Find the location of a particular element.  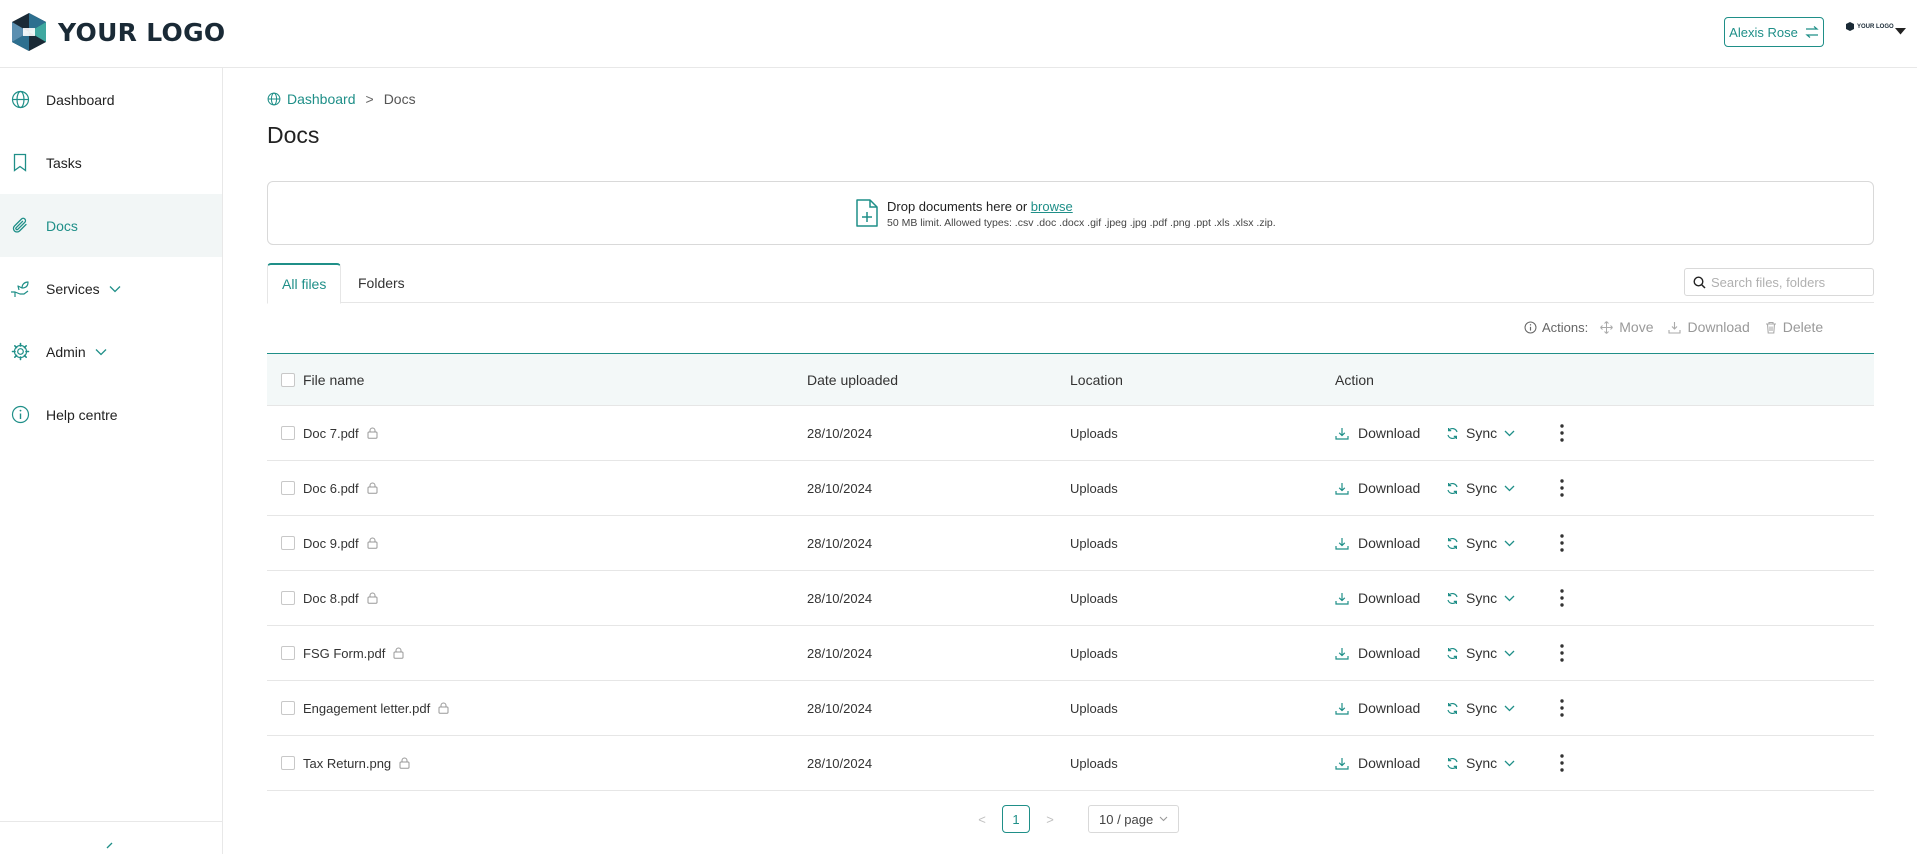

delete-button: Delete is located at coordinates (1794, 327).